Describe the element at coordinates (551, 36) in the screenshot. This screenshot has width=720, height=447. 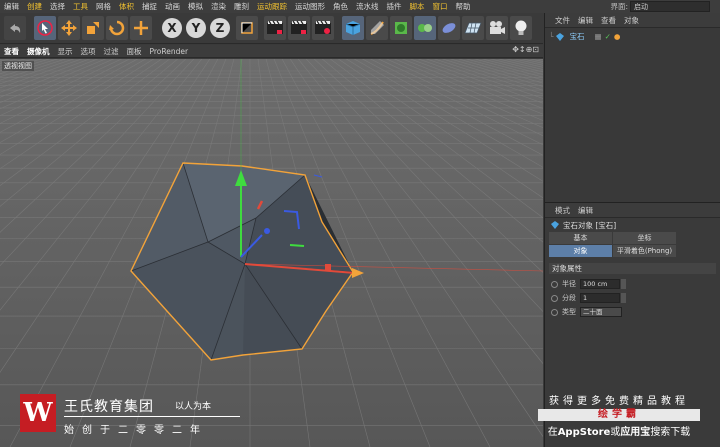
I see `tree-branch-icon: └` at that location.